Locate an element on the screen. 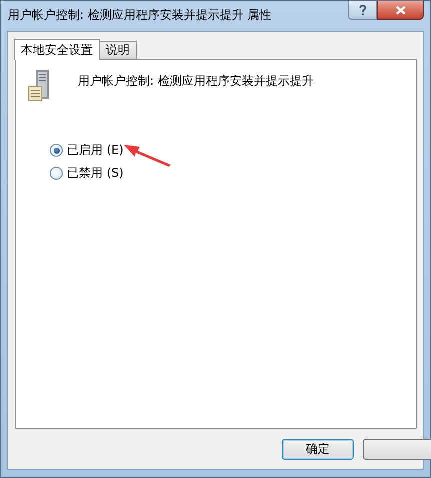 This screenshot has width=431, height=478. policy-title: 用户帐户控制: 检测应用程序安装并提示提升 is located at coordinates (196, 81).